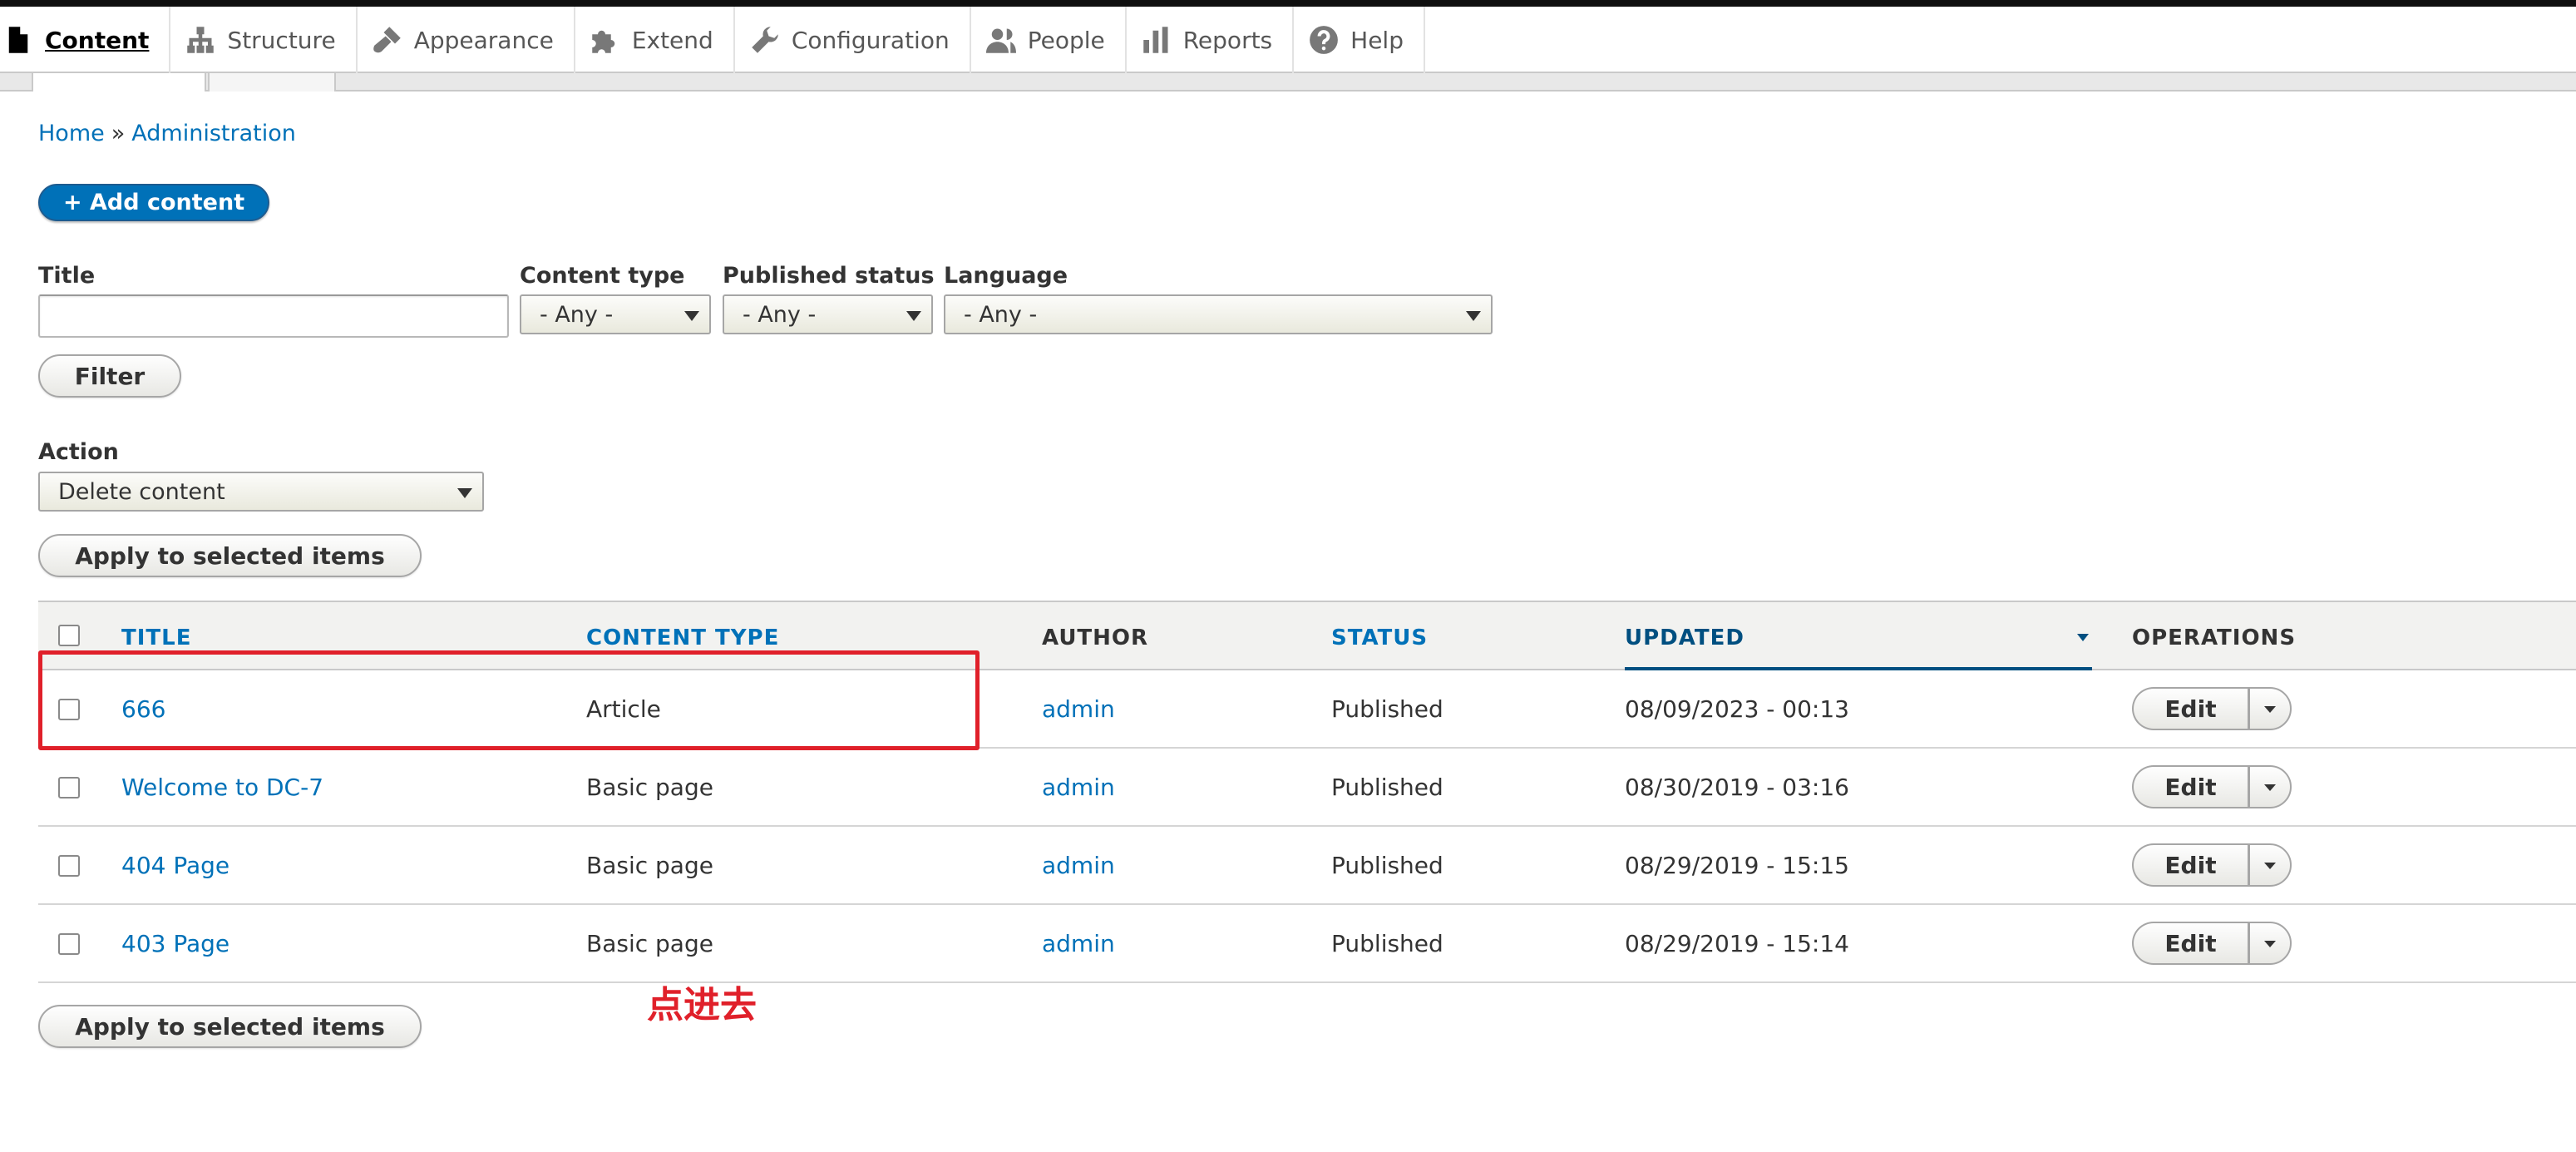 This screenshot has width=2576, height=1152. Describe the element at coordinates (1684, 638) in the screenshot. I see `header-updated: UPDATED` at that location.